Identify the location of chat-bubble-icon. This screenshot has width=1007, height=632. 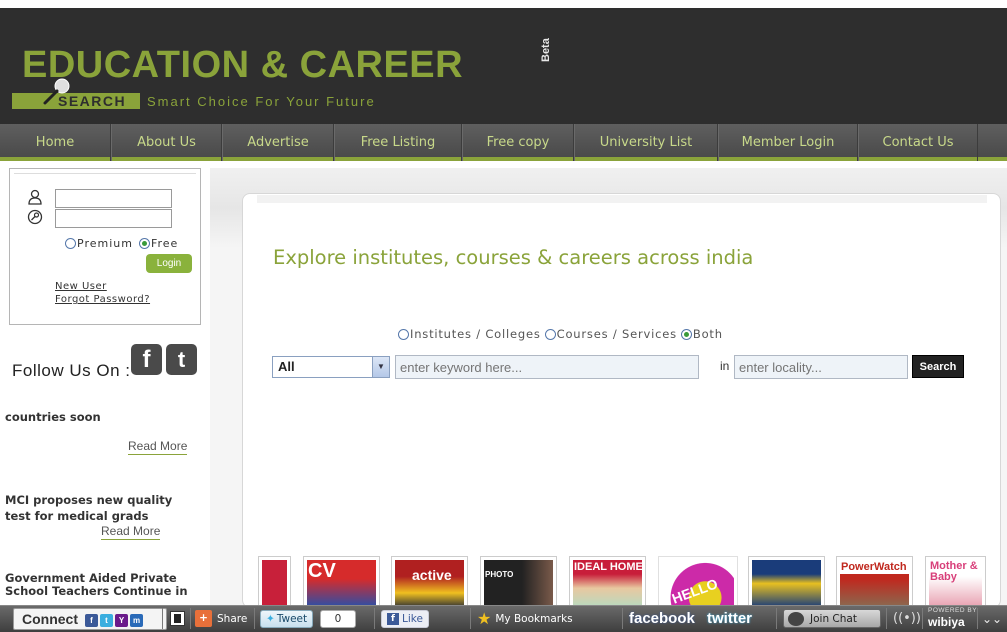
(796, 618).